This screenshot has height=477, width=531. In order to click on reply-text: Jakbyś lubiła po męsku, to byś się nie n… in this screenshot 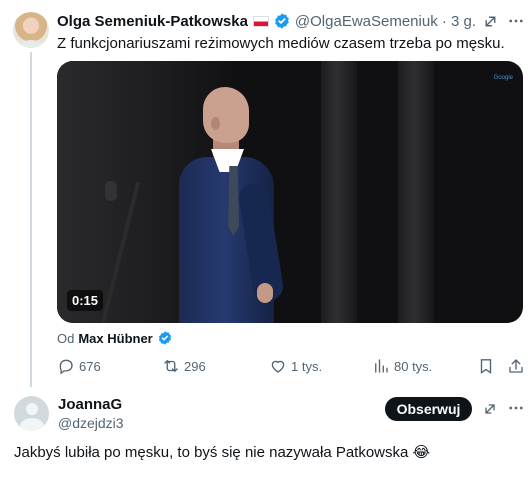, I will do `click(222, 452)`.